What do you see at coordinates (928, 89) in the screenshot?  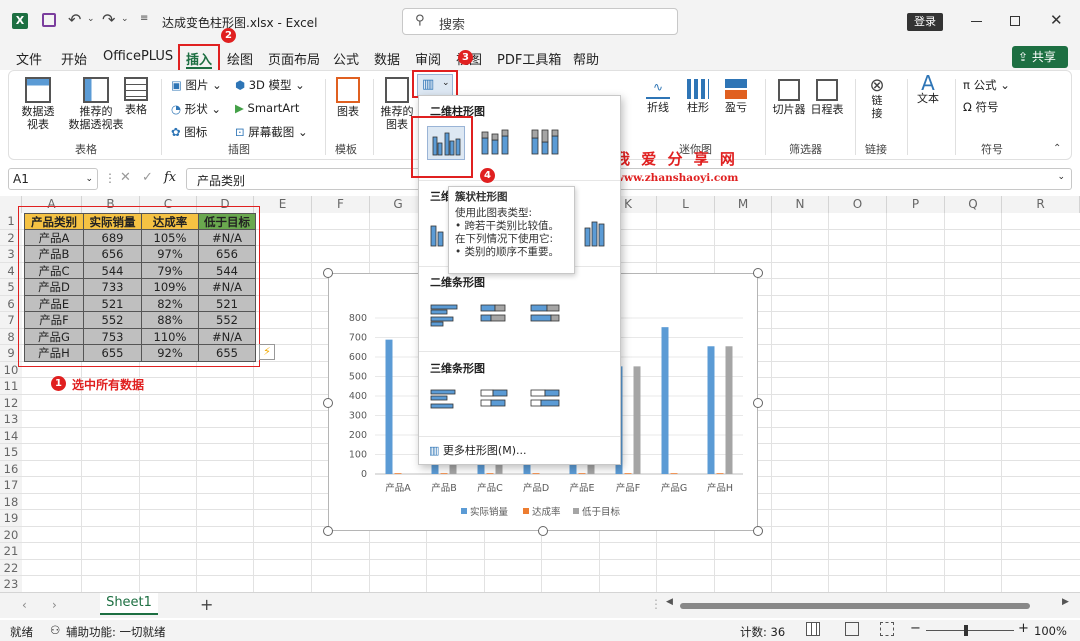 I see `text-button: A 文本` at bounding box center [928, 89].